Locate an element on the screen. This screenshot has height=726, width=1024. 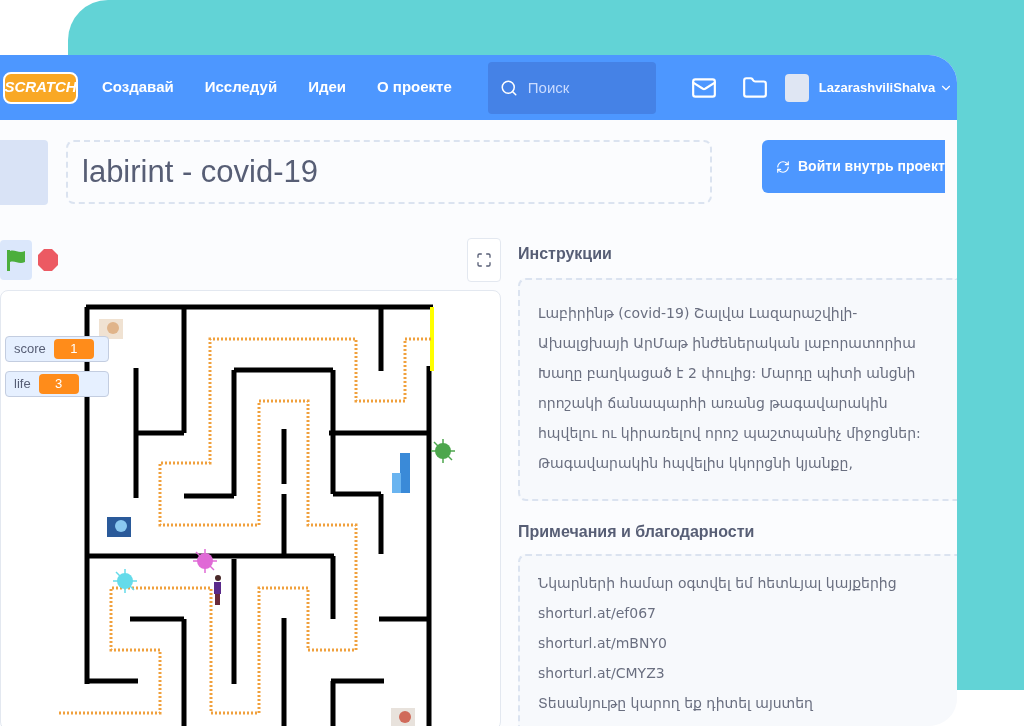
logo: SCRATCH is located at coordinates (40, 87).